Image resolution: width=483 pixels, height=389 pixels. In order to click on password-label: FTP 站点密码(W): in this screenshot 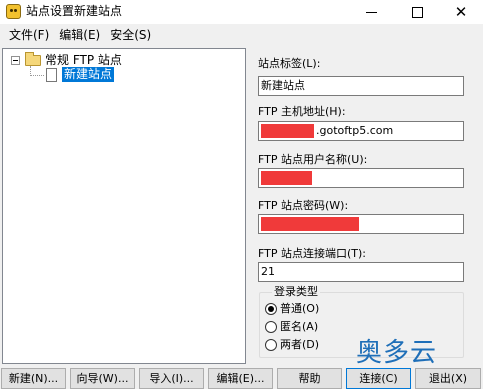, I will do `click(303, 205)`.